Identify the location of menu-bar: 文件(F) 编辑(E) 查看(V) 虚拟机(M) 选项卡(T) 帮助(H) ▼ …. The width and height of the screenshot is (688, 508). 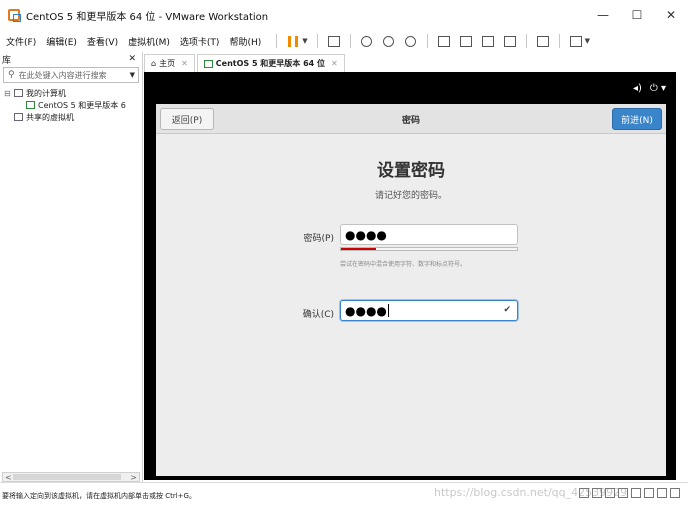
(344, 41).